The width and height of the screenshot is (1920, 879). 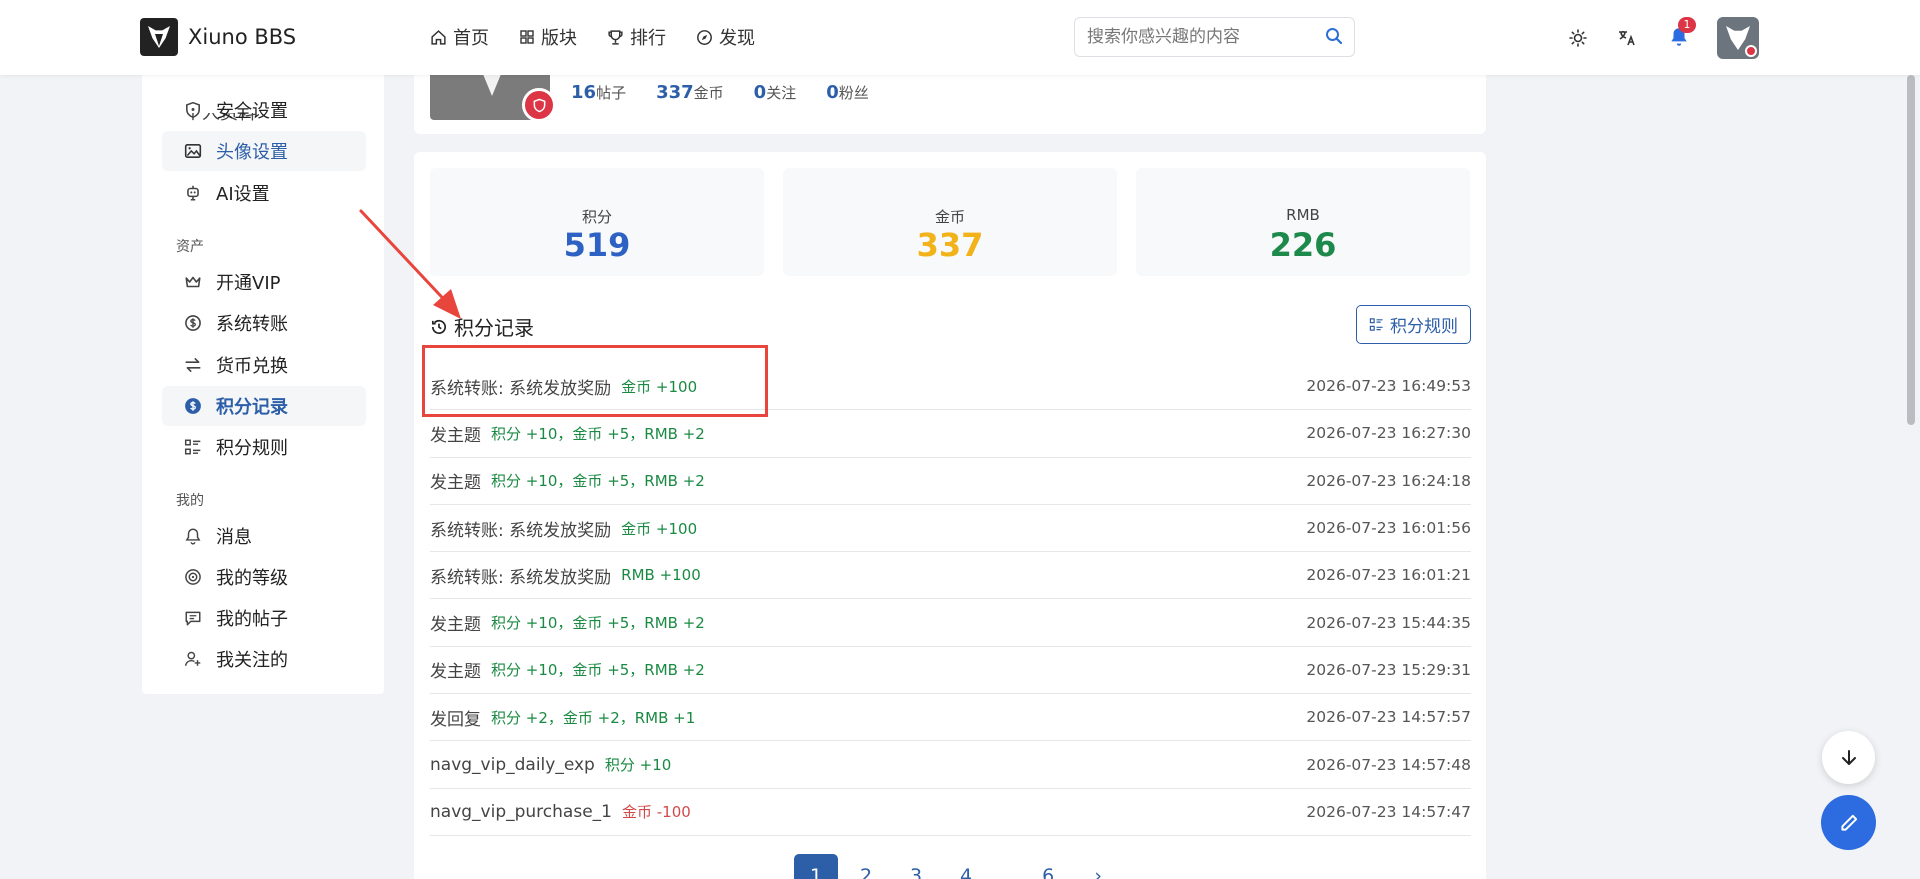 I want to click on site-logo: Xiuno BBS, so click(x=218, y=37).